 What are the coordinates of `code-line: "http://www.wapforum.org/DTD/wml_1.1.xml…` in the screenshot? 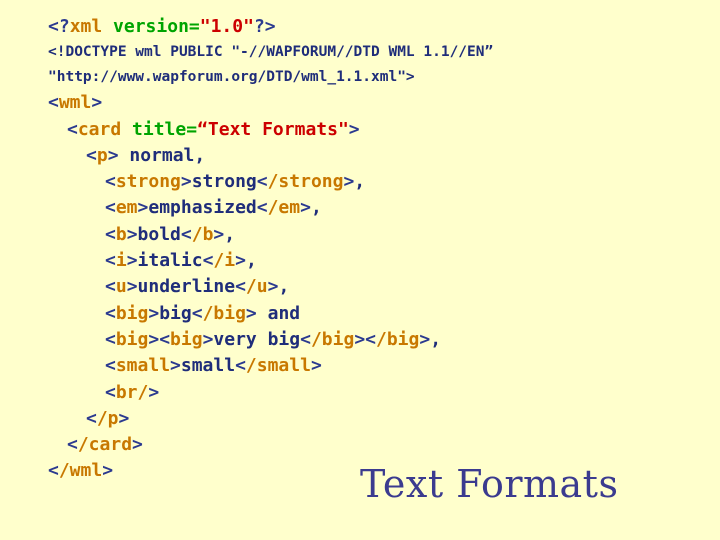 It's located at (360, 77).